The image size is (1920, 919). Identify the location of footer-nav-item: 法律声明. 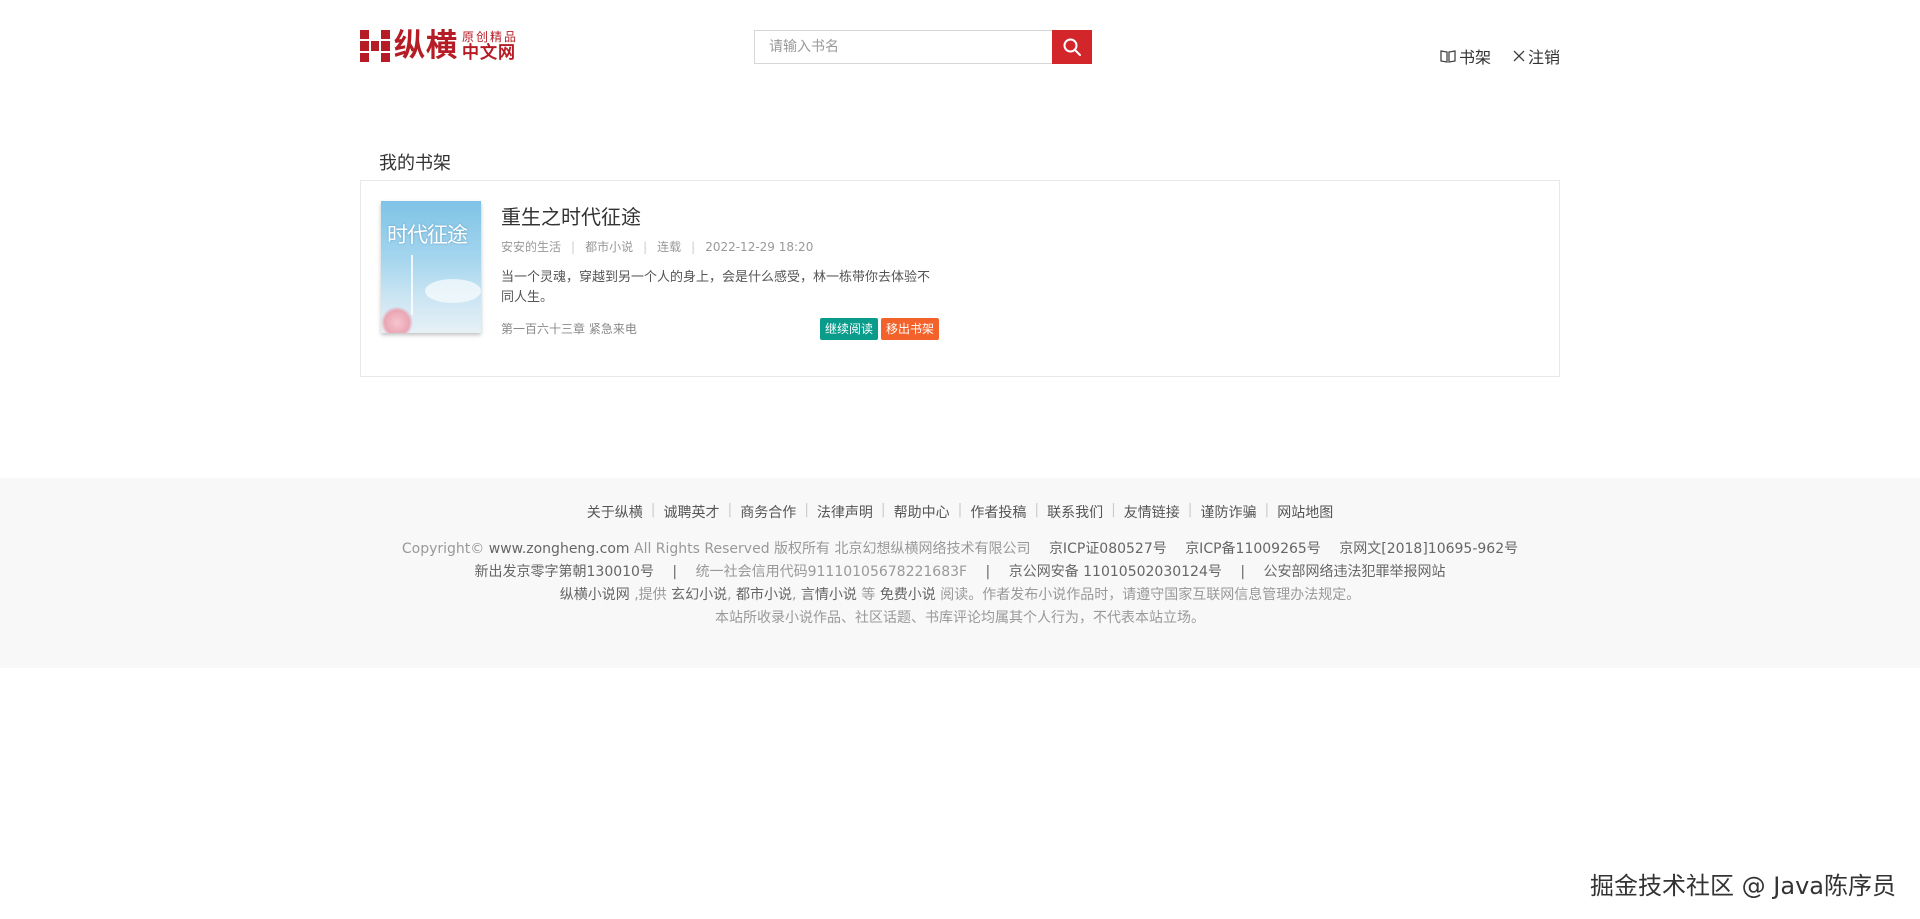
(845, 512).